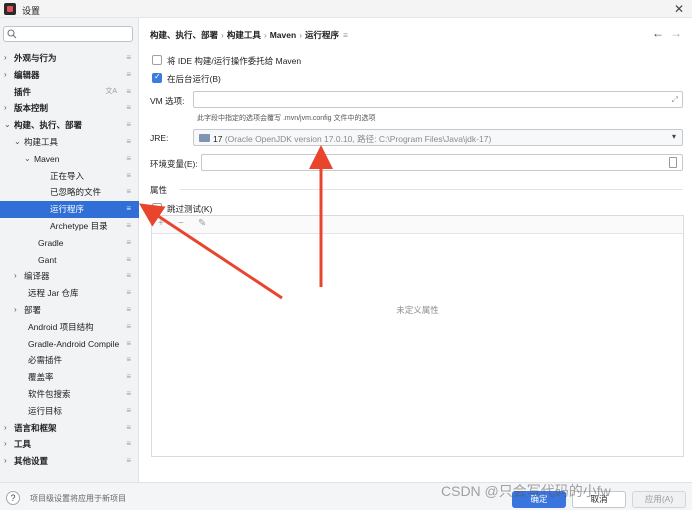  I want to click on sidebar-item-label: 必需插件, so click(45, 360).